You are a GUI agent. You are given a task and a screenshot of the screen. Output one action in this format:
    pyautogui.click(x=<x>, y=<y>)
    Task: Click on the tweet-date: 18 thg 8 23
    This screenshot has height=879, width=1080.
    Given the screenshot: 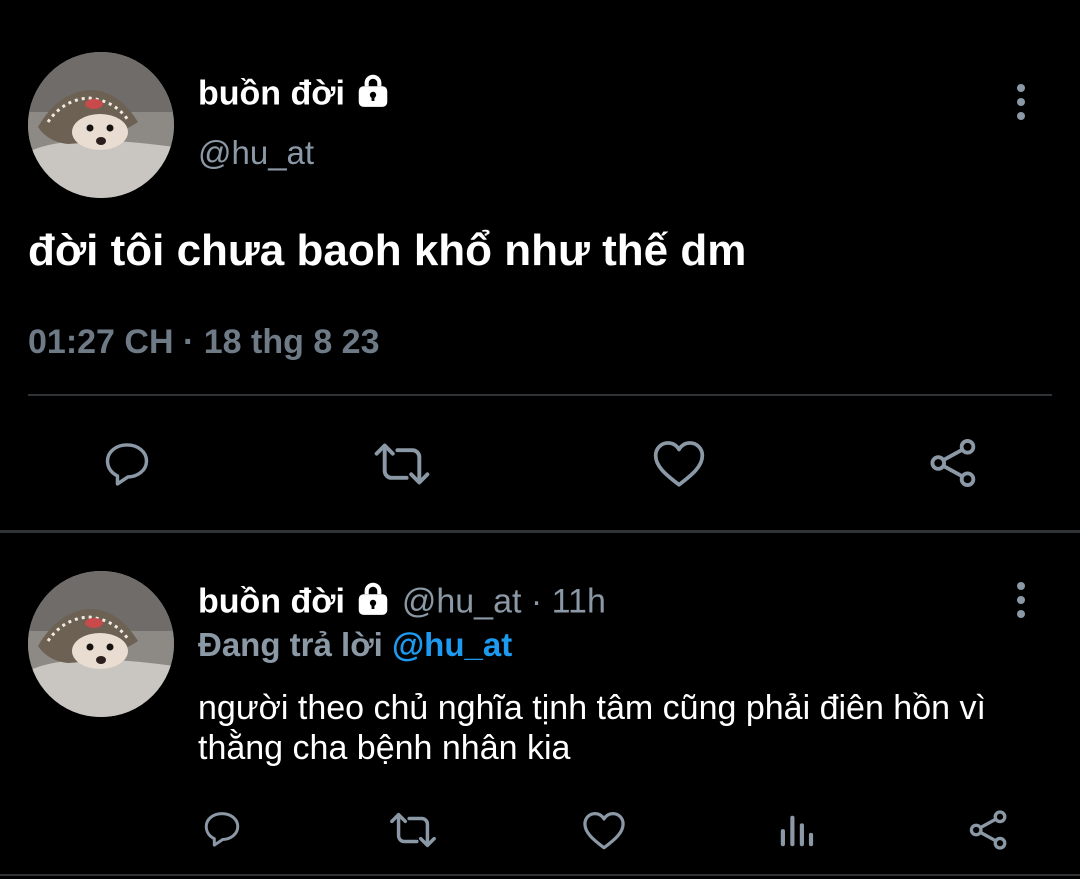 What is the action you would take?
    pyautogui.click(x=291, y=342)
    